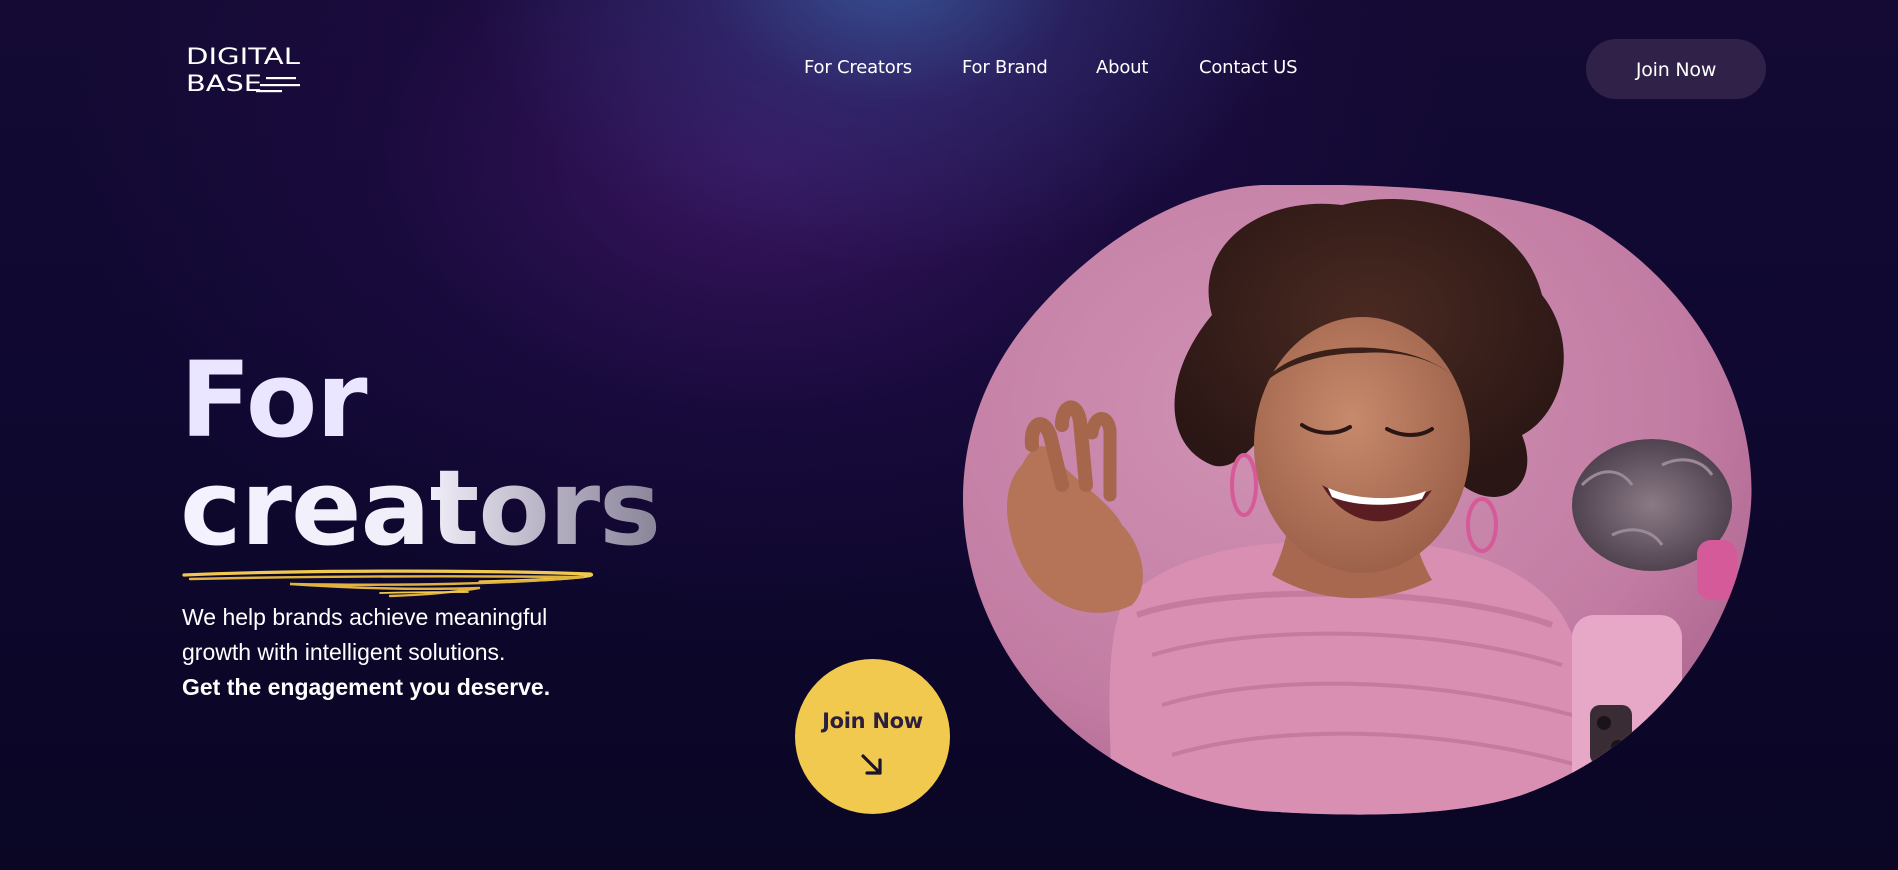 Image resolution: width=1898 pixels, height=870 pixels. What do you see at coordinates (858, 68) in the screenshot?
I see `nav-link-for-creators: For Creators` at bounding box center [858, 68].